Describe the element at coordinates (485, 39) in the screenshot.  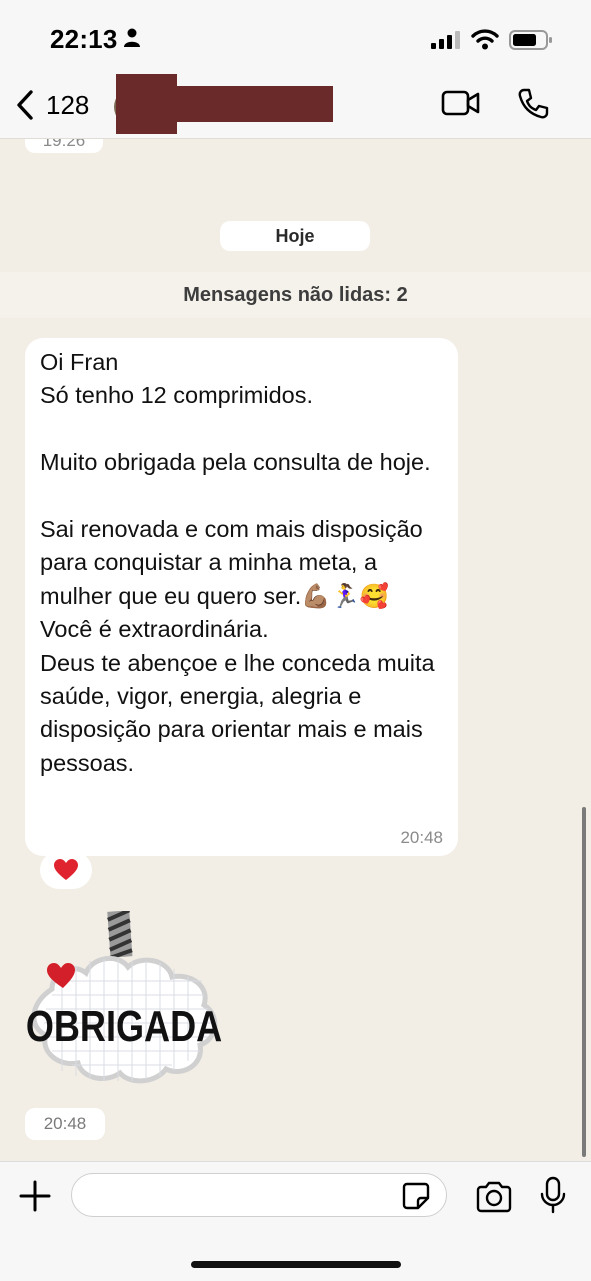
I see `wifi-icon` at that location.